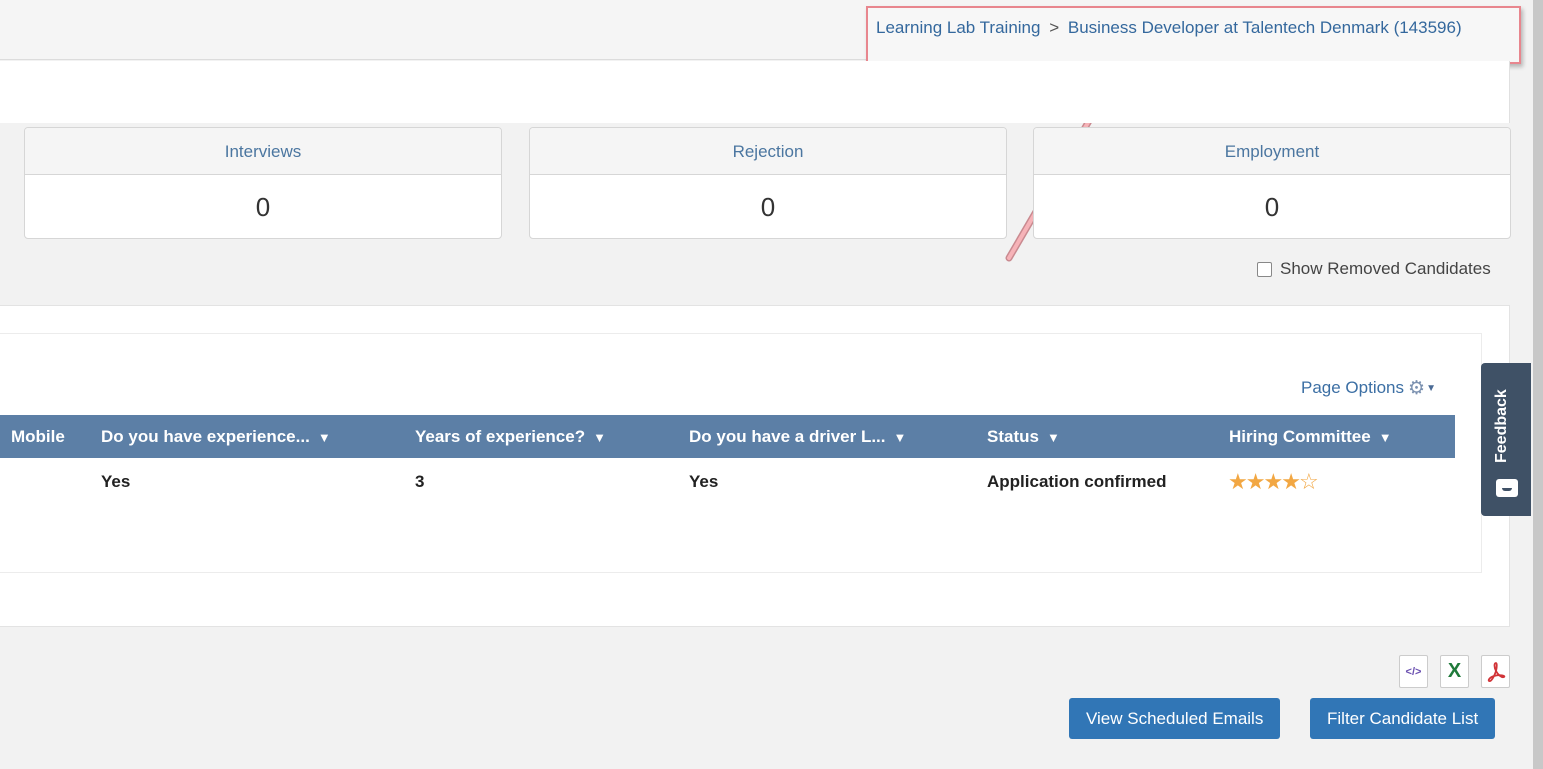  What do you see at coordinates (1264, 269) in the screenshot?
I see `show-removed-checkbox` at bounding box center [1264, 269].